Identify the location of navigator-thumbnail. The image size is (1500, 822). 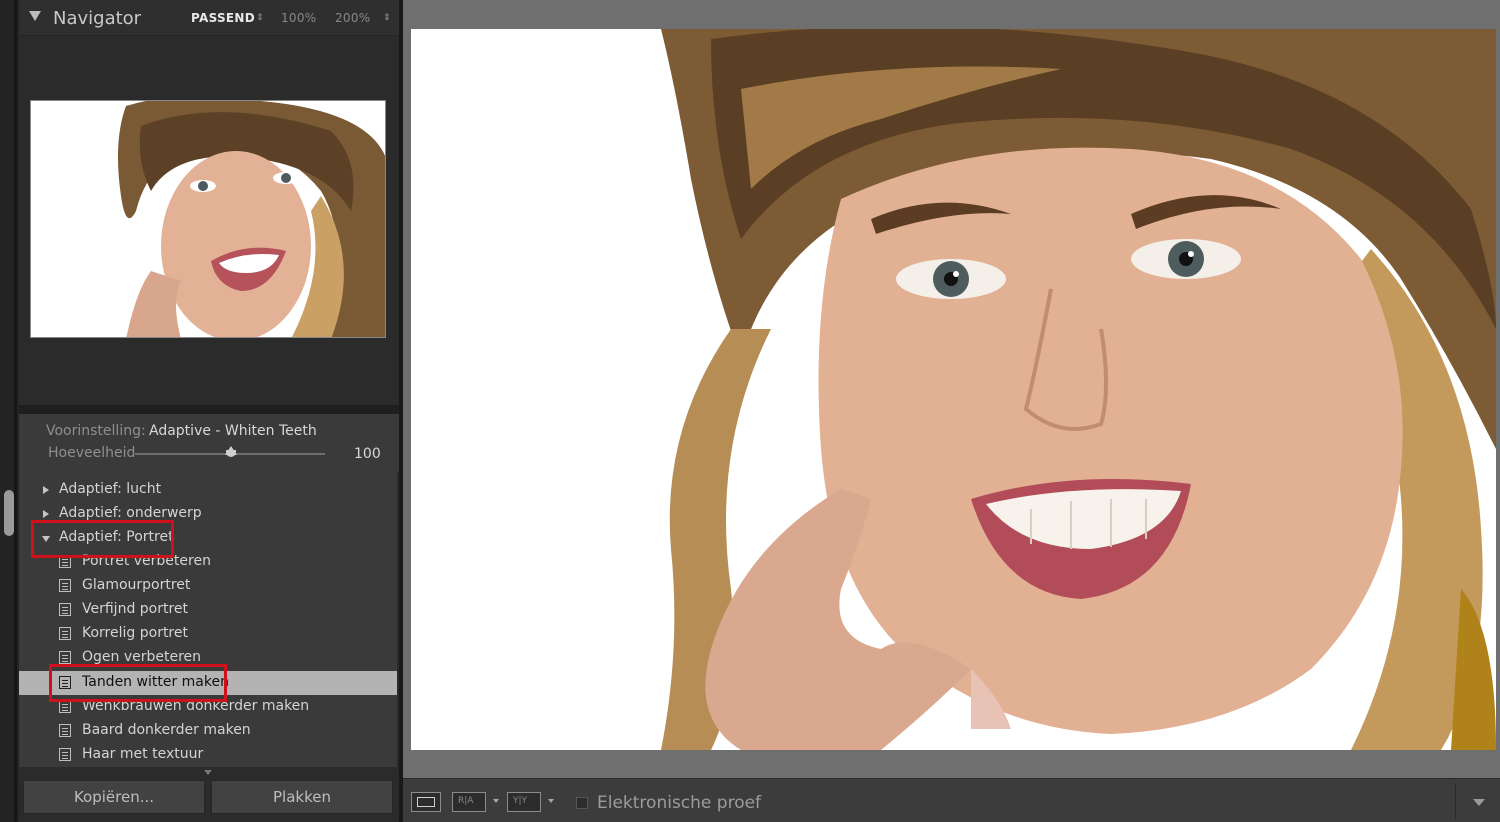
(208, 219).